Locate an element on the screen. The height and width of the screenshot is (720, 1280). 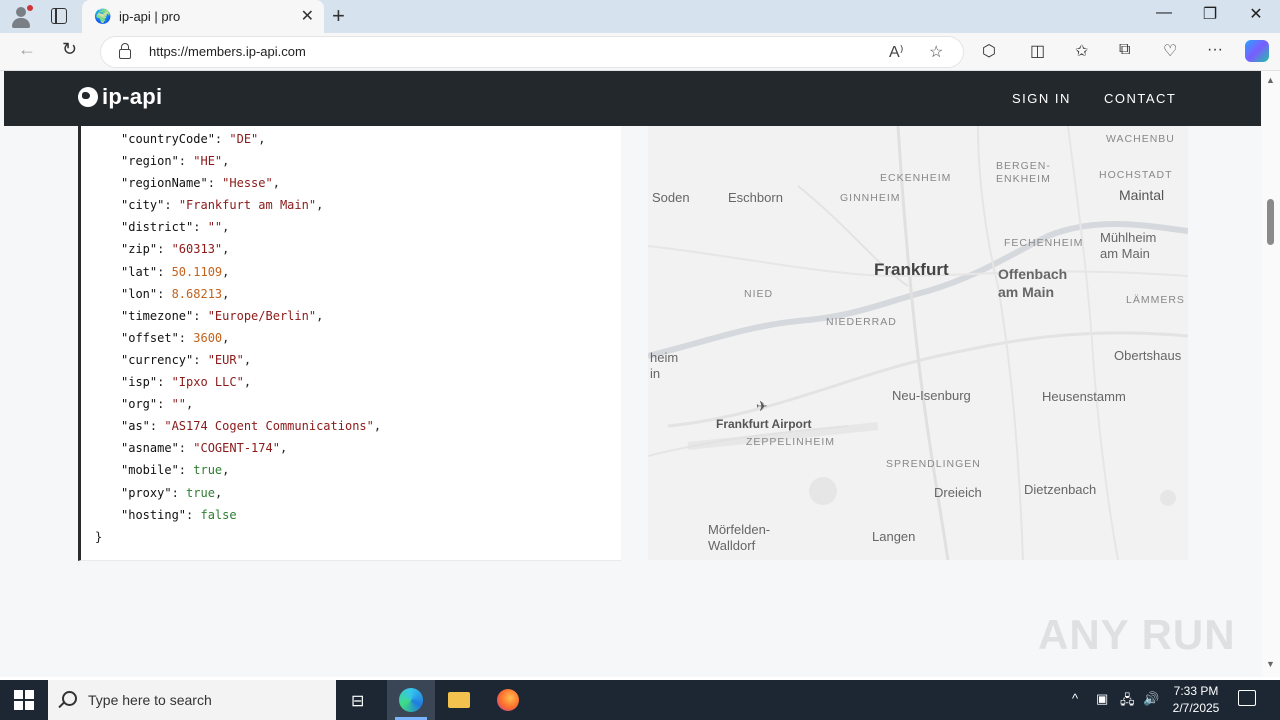
json-line: "org": "", is located at coordinates (157, 404).